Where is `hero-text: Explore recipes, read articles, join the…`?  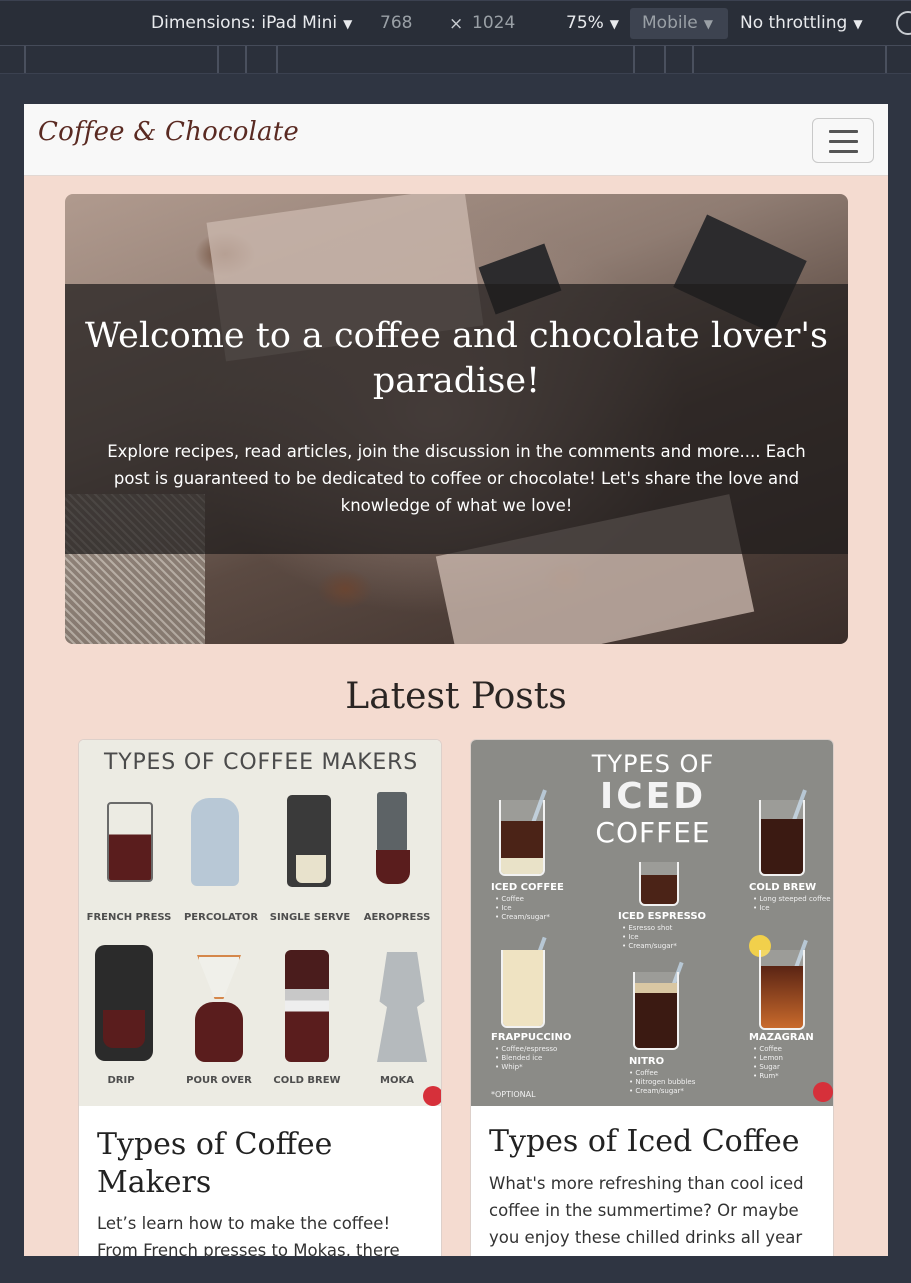 hero-text: Explore recipes, read articles, join the… is located at coordinates (456, 478).